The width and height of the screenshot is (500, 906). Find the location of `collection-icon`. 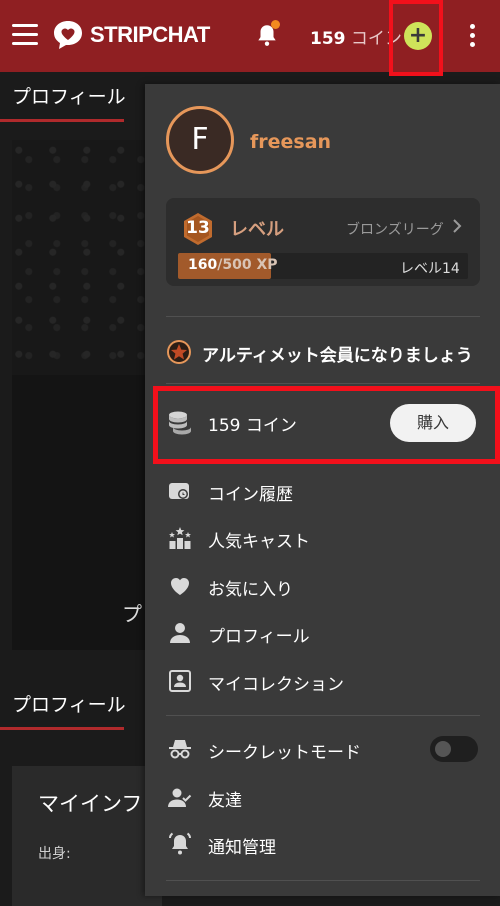

collection-icon is located at coordinates (180, 681).